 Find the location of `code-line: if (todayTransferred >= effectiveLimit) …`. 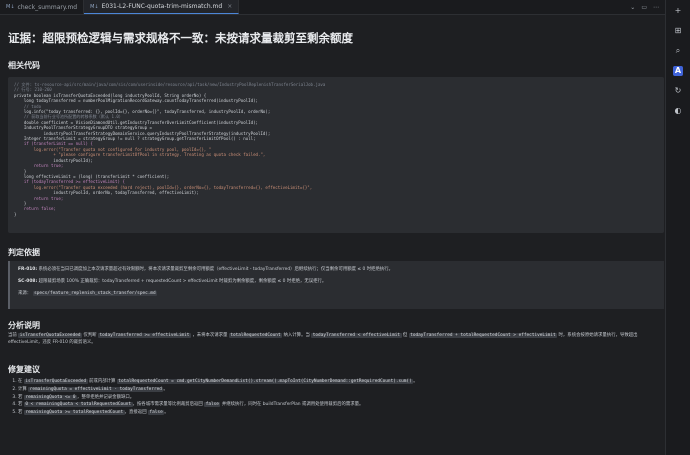

code-line: if (todayTransferred >= effectiveLimit) … is located at coordinates (69, 182).